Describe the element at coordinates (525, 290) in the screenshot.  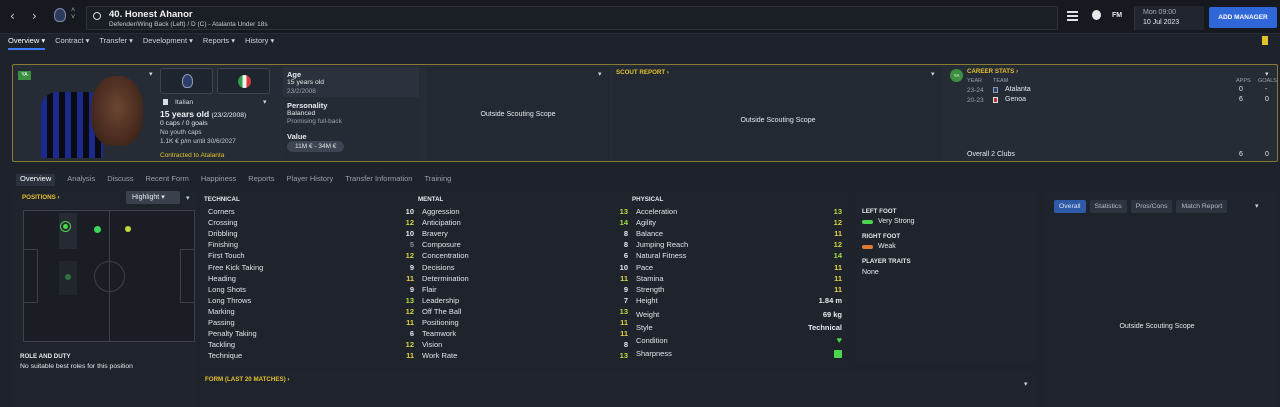
I see `attribute-row: Flair 9` at that location.